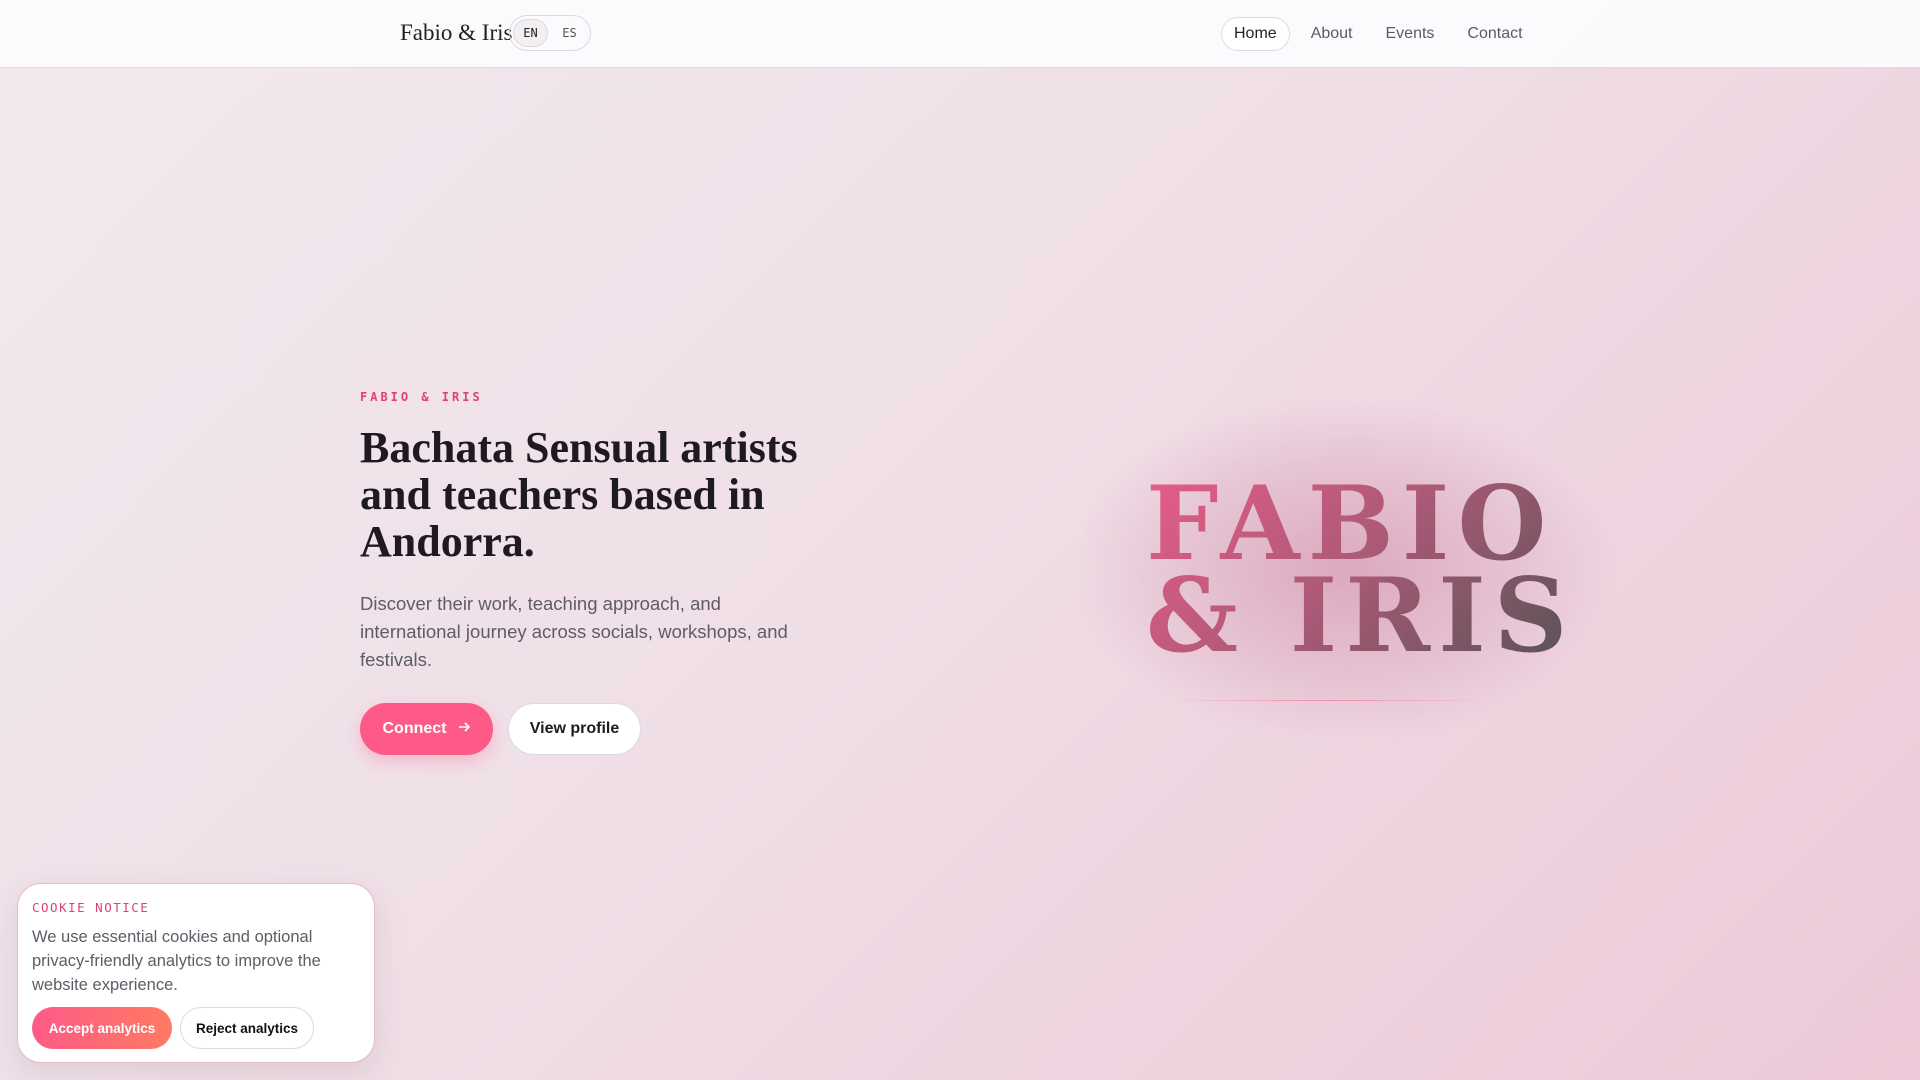 The height and width of the screenshot is (1080, 1920). I want to click on arrow-right-icon, so click(464, 729).